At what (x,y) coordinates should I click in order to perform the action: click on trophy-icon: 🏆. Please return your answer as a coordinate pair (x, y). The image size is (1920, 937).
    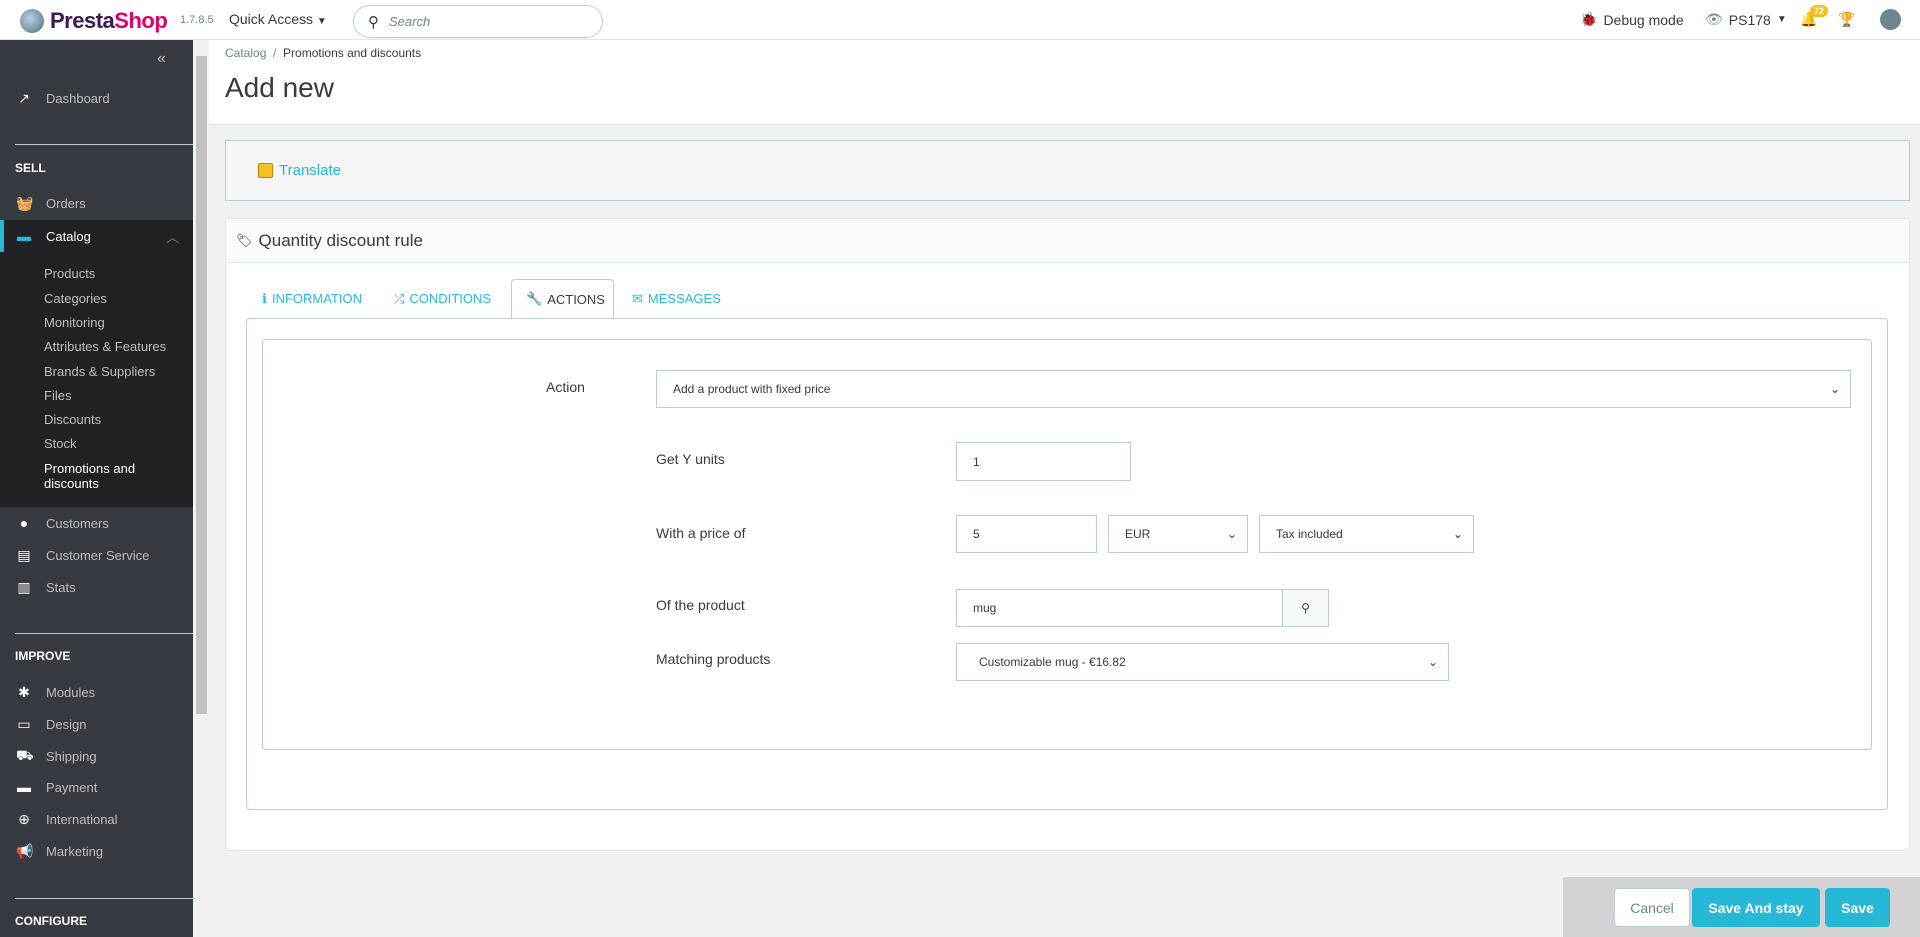
    Looking at the image, I should click on (1847, 19).